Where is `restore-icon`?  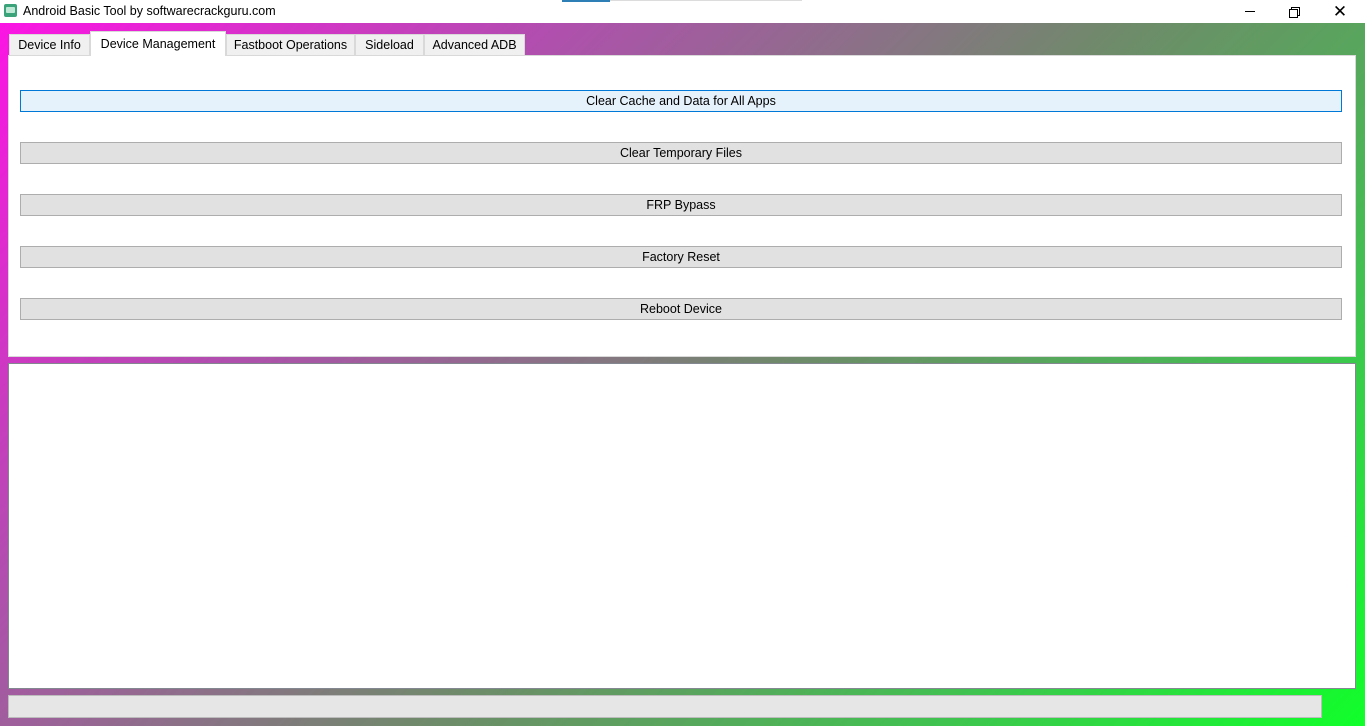 restore-icon is located at coordinates (1294, 12).